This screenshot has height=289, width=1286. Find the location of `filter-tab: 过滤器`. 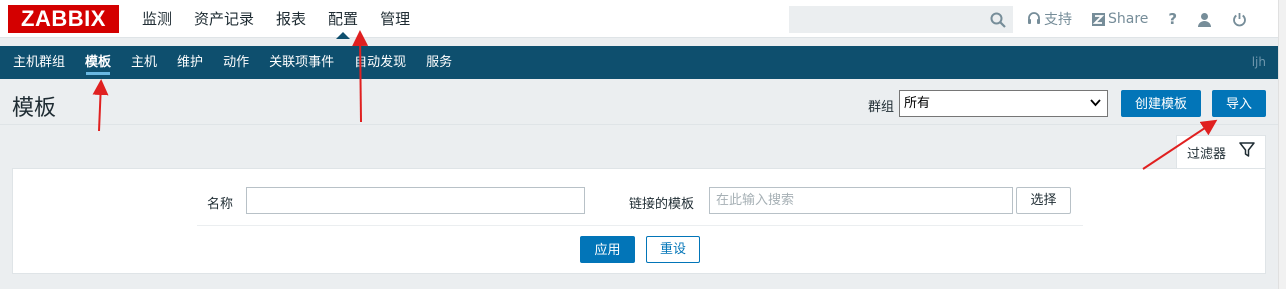

filter-tab: 过滤器 is located at coordinates (1221, 152).